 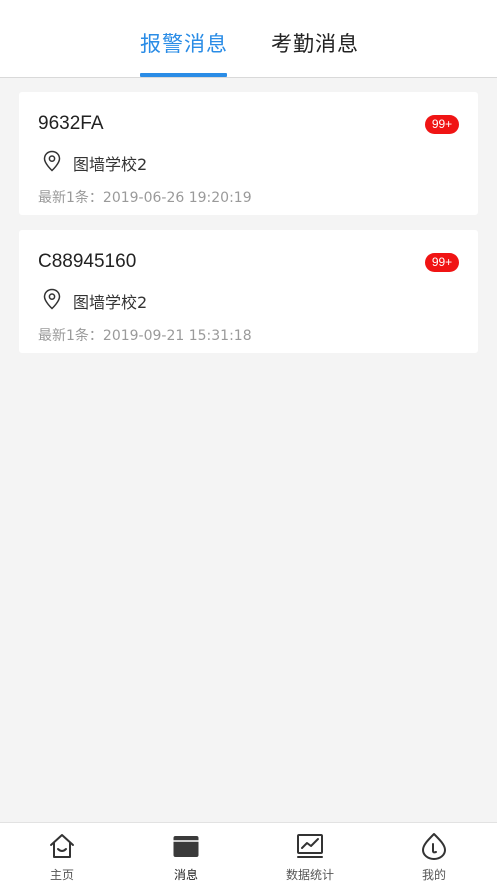 I want to click on top-tab-header: 报警消息 考勤消息, so click(x=248, y=39).